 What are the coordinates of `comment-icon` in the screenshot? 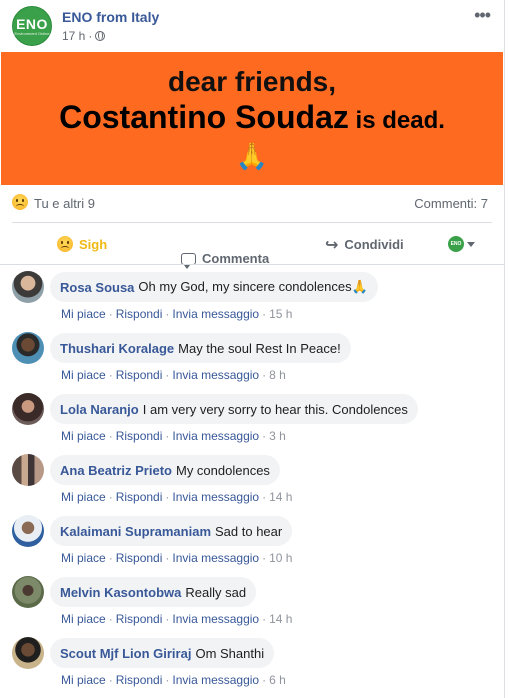 It's located at (188, 260).